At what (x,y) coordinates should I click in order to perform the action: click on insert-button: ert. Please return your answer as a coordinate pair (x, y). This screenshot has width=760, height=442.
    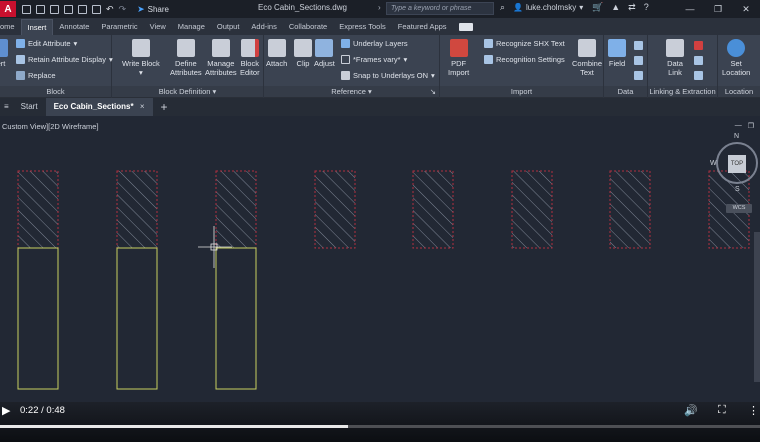
    Looking at the image, I should click on (4, 53).